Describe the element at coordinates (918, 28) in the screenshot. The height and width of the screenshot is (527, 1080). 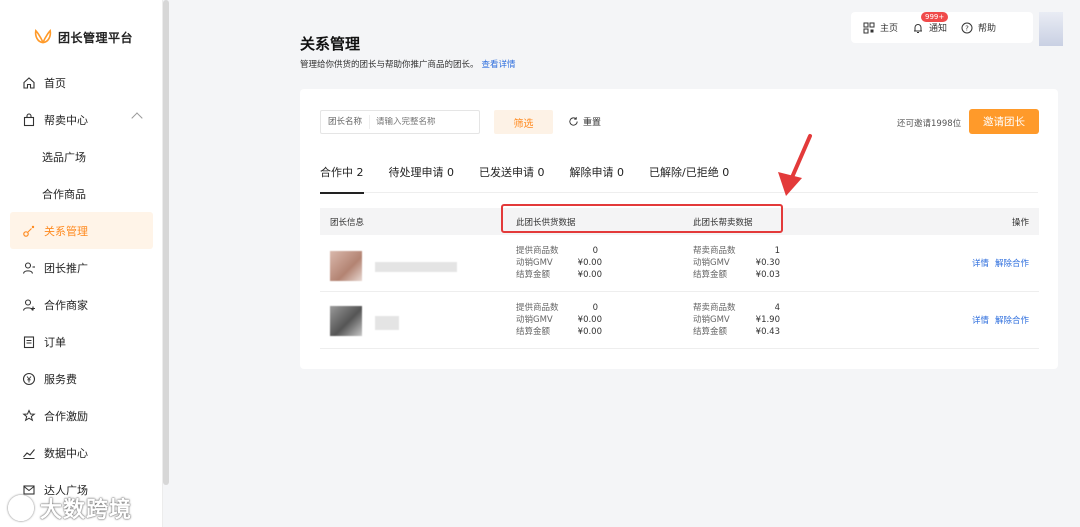
I see `bell-icon` at that location.